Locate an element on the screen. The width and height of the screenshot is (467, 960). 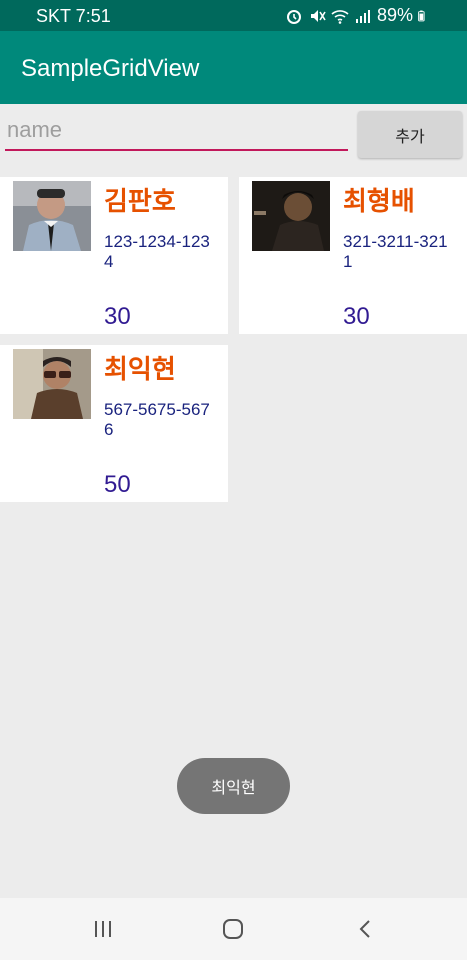
battery-icon is located at coordinates (421, 15).